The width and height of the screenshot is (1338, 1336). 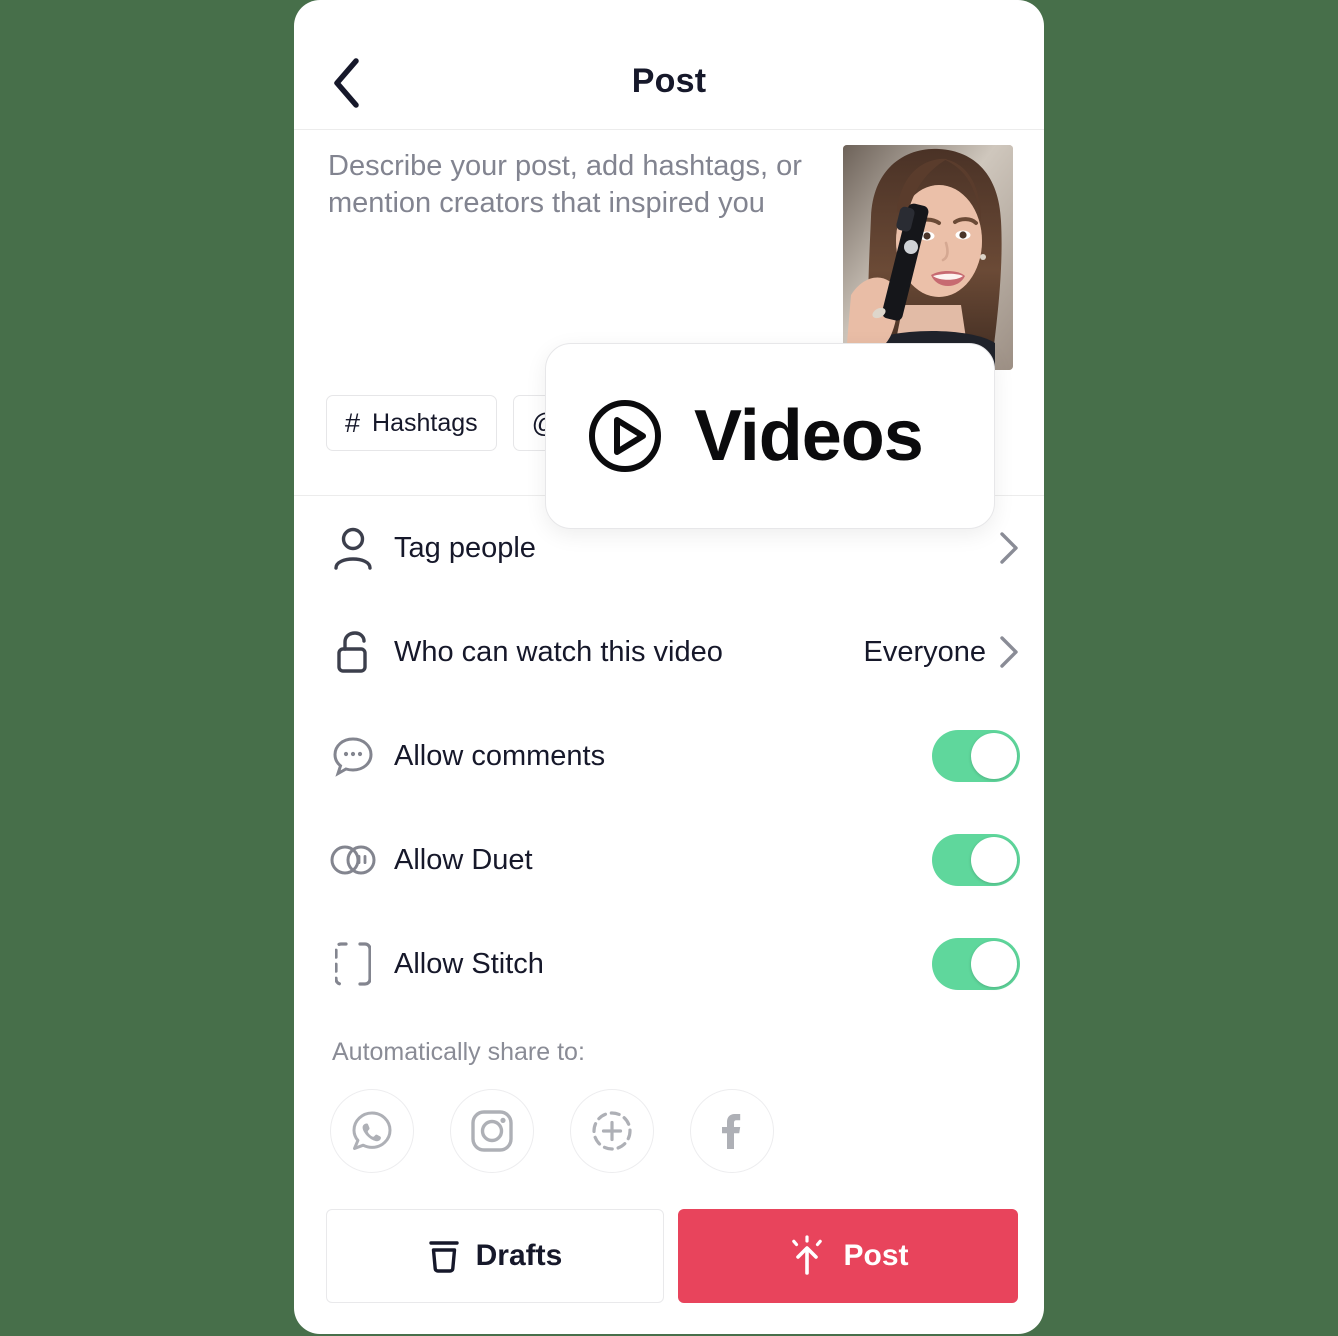 What do you see at coordinates (463, 859) in the screenshot?
I see `setting-label: Allow Duet` at bounding box center [463, 859].